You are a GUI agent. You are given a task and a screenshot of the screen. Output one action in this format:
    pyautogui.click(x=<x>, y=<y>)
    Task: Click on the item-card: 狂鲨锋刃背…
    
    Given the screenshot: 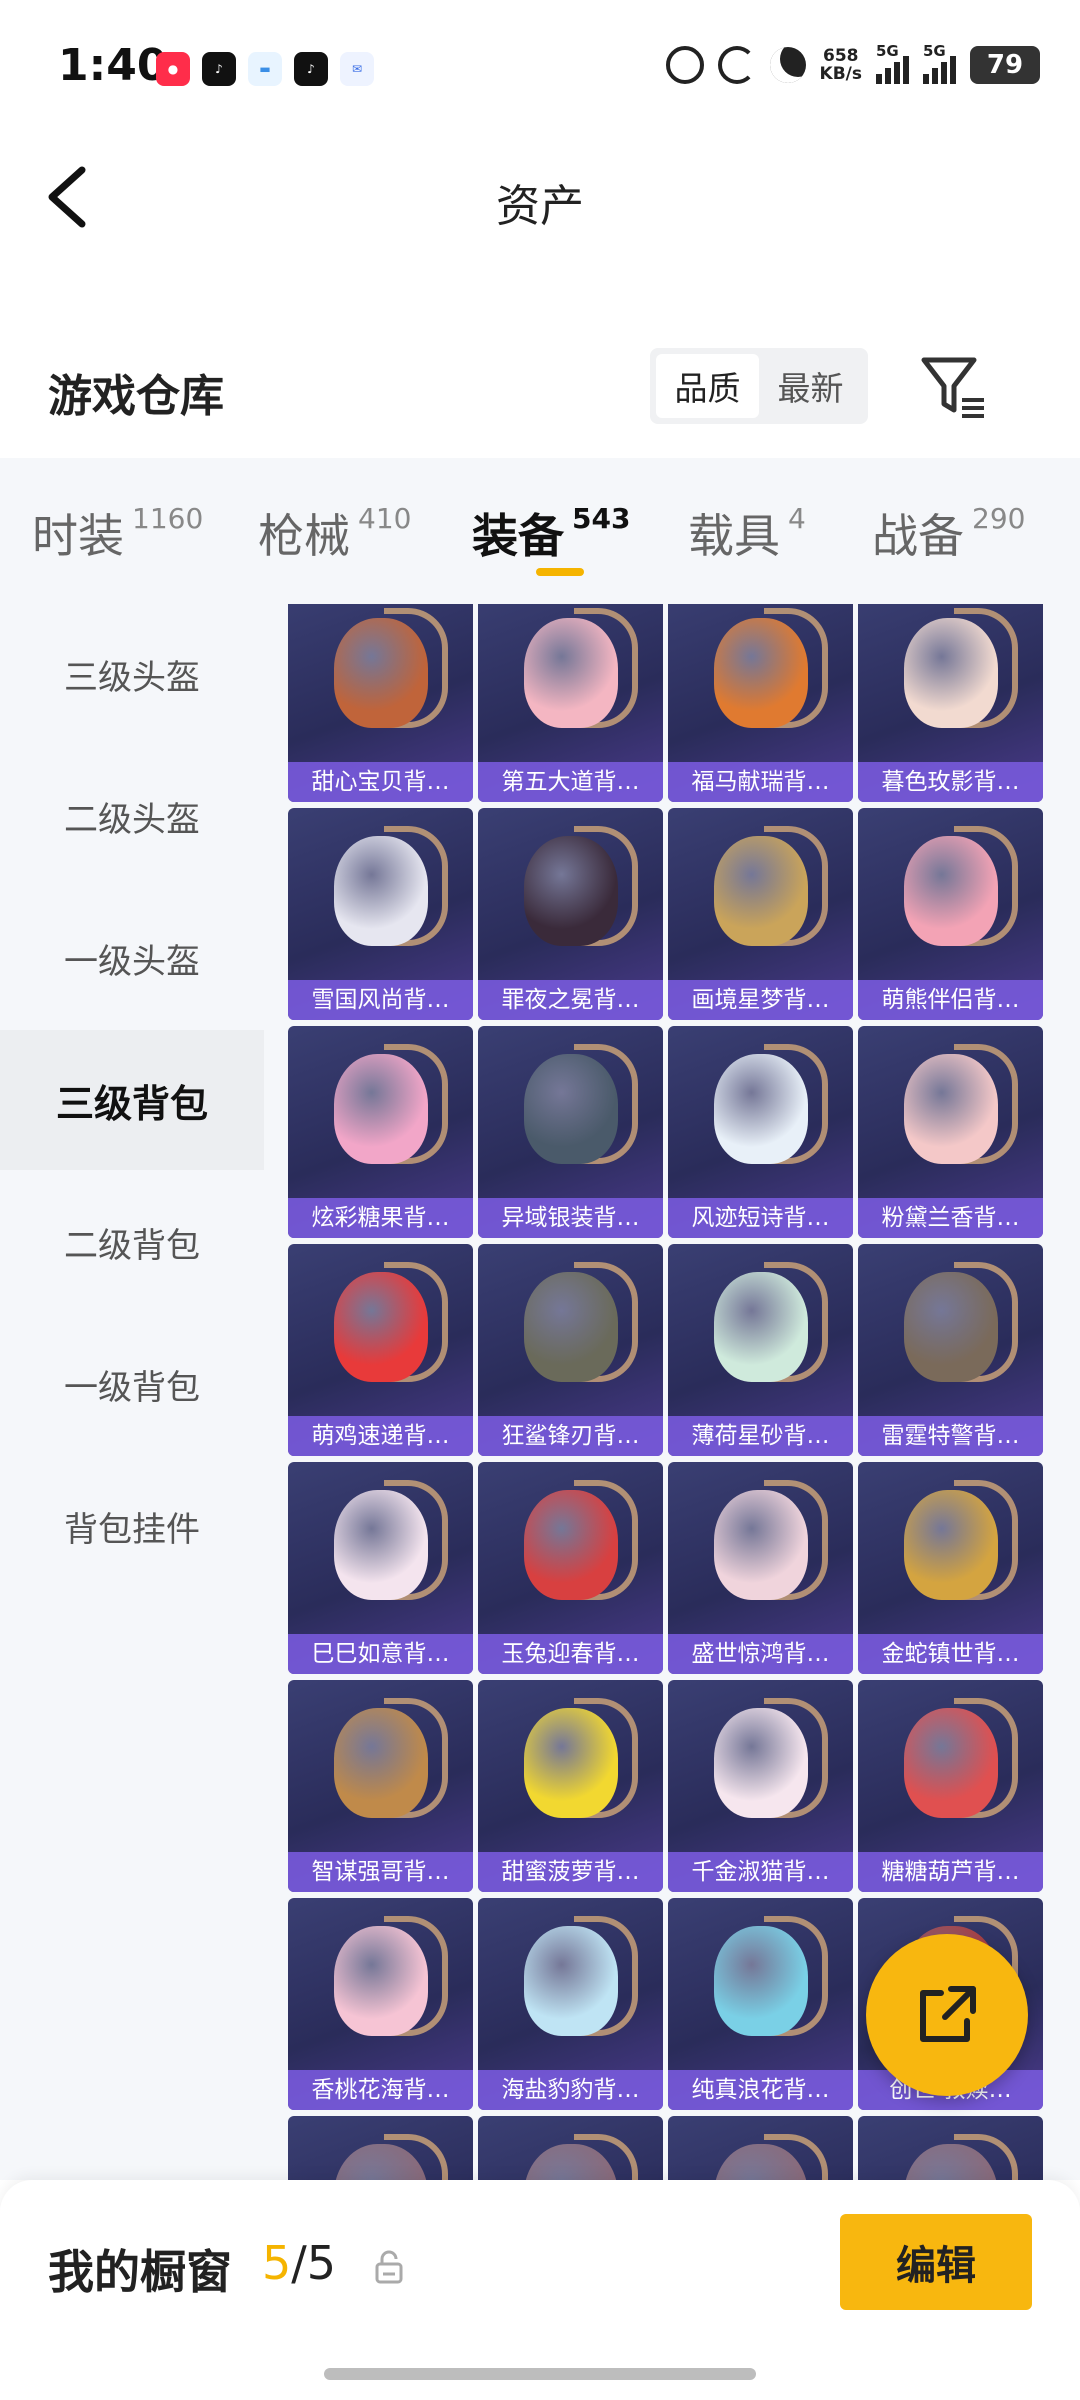 What is the action you would take?
    pyautogui.click(x=570, y=1350)
    